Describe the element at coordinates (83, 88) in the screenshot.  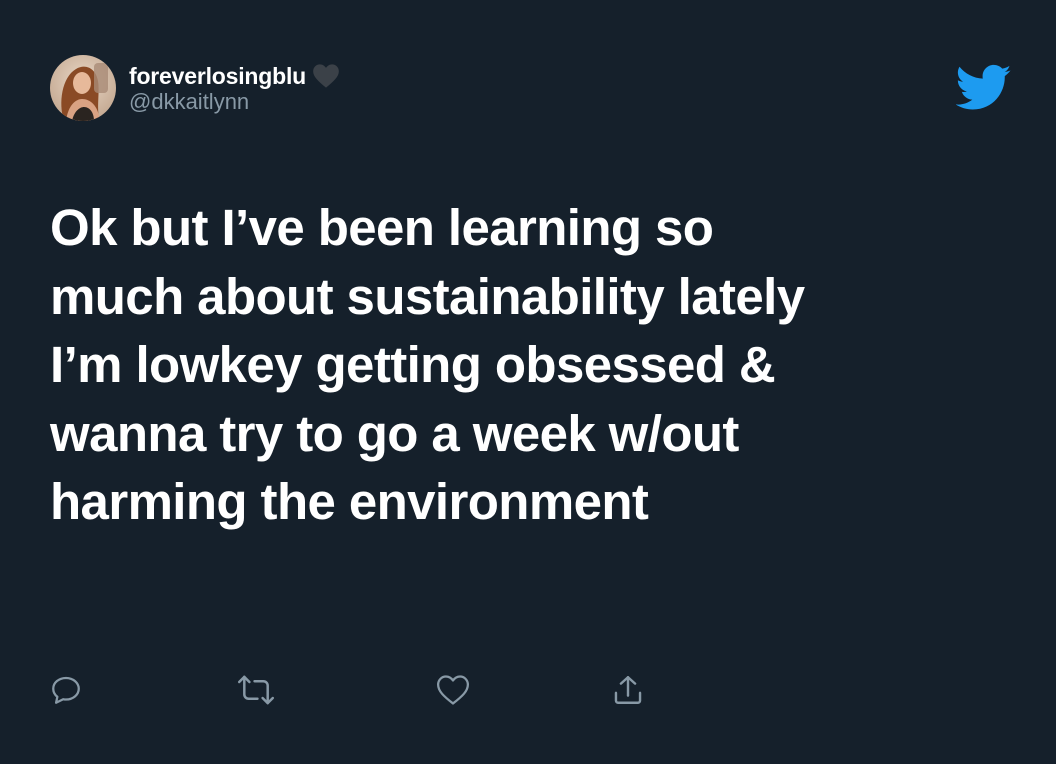
I see `avatar` at that location.